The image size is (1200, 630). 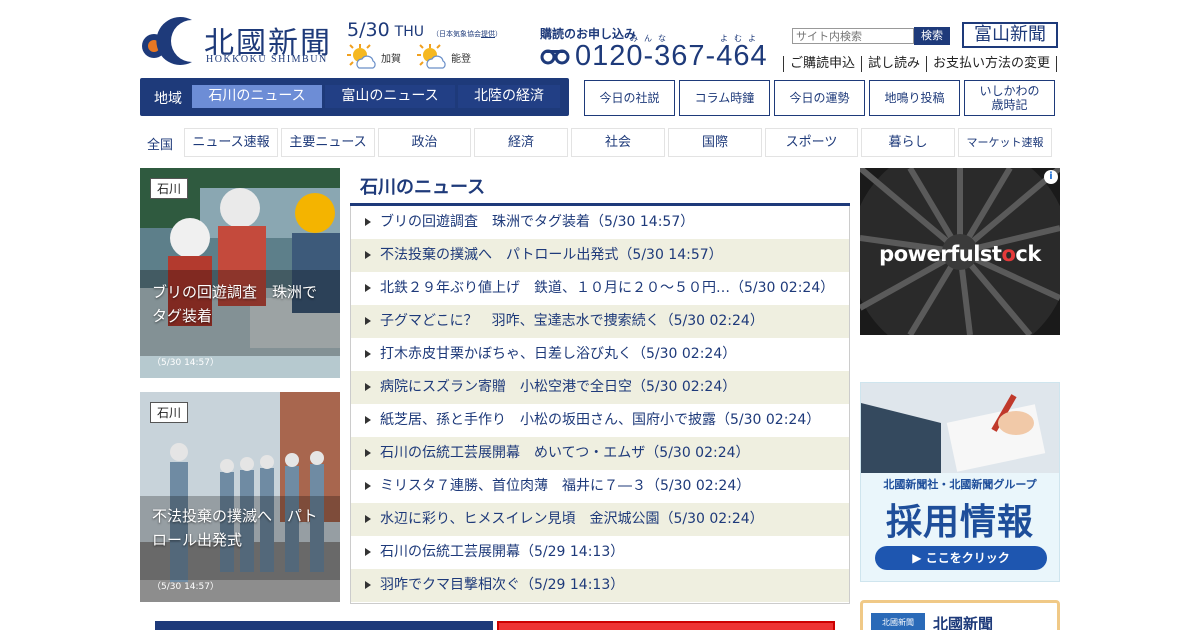 I want to click on region-nav: 地域 石川のニュース 富山のニュース 北陸の経済, so click(x=354, y=97).